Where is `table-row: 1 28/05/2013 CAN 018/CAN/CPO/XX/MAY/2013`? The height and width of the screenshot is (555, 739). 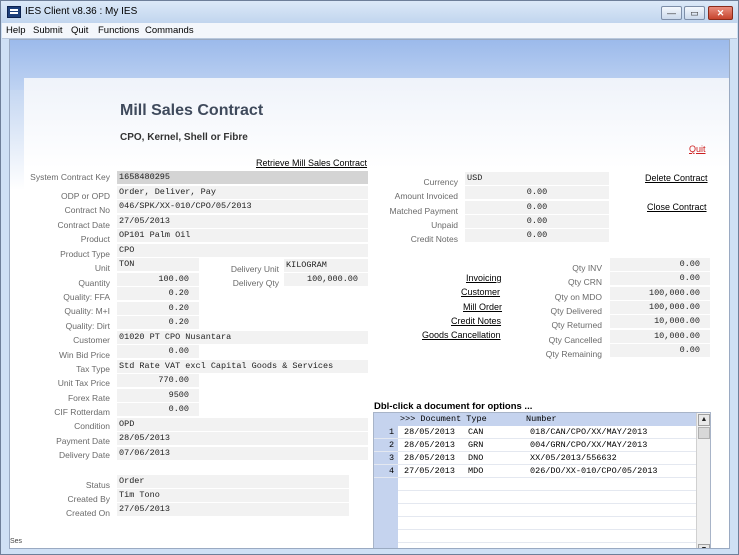 table-row: 1 28/05/2013 CAN 018/CAN/CPO/XX/MAY/2013 is located at coordinates (535, 432).